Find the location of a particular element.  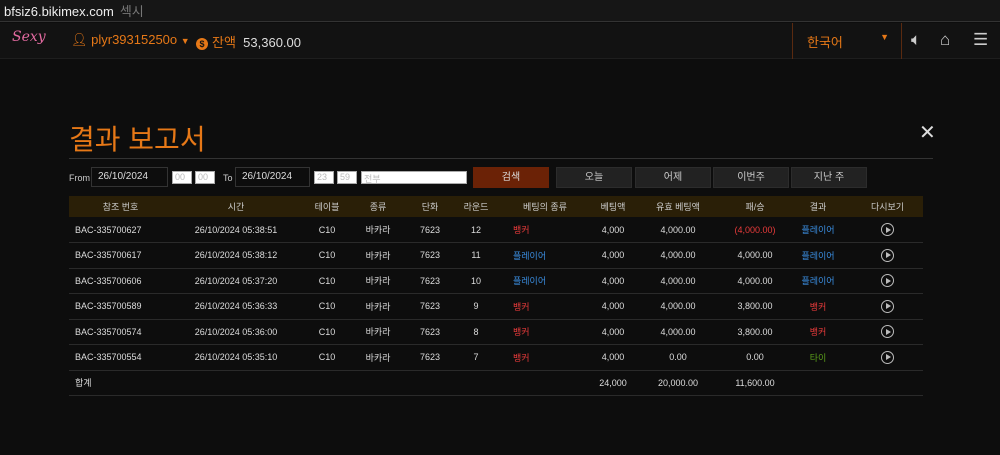

yesterday-button: 어제 is located at coordinates (673, 177).